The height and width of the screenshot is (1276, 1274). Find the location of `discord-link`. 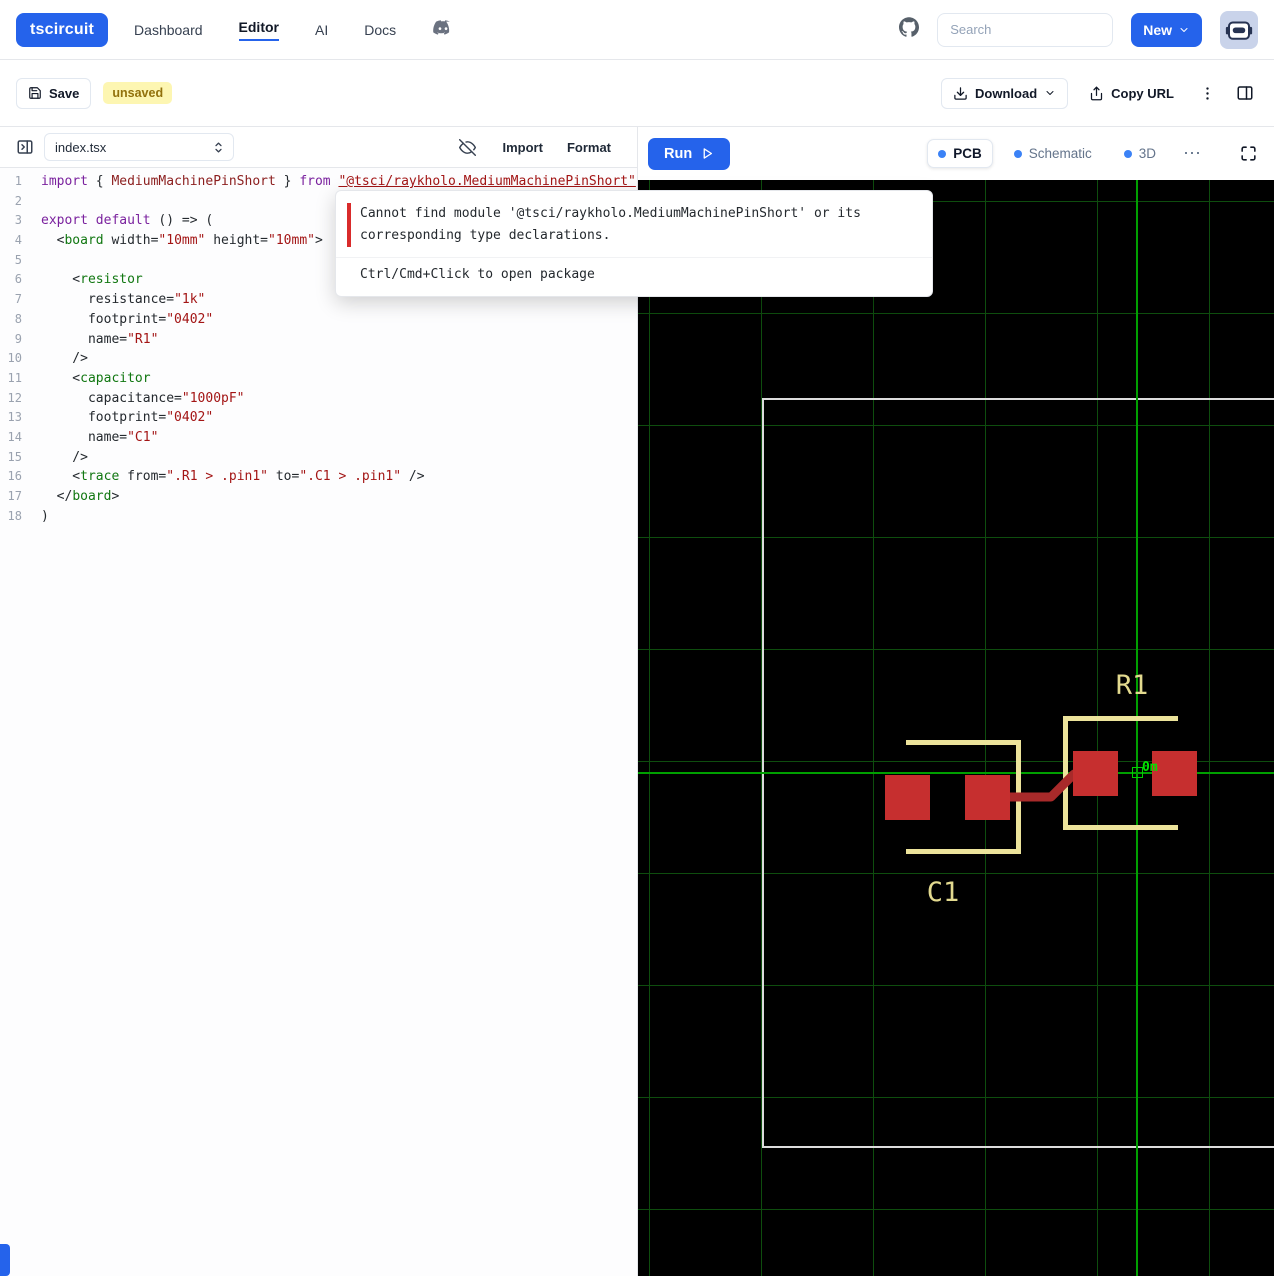

discord-link is located at coordinates (443, 29).